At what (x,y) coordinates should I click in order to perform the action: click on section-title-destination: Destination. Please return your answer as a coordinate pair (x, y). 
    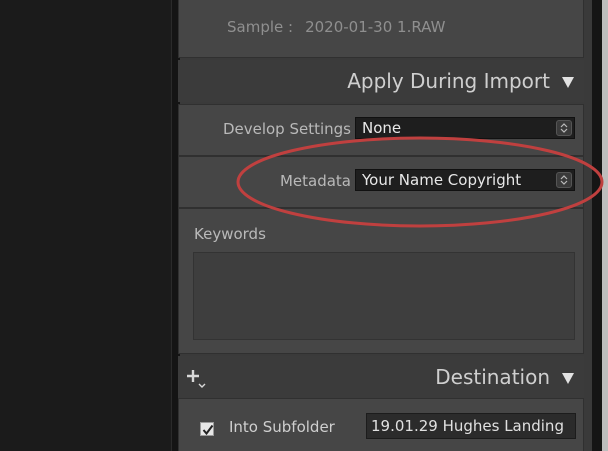
    Looking at the image, I should click on (492, 377).